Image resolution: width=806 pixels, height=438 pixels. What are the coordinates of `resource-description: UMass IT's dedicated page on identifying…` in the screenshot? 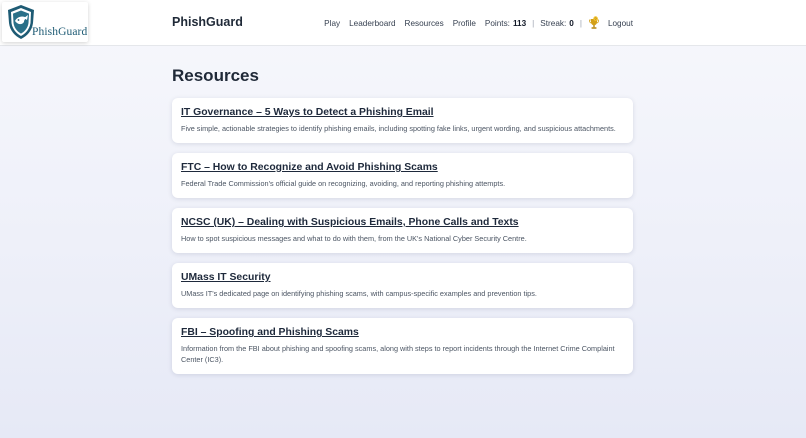 It's located at (359, 293).